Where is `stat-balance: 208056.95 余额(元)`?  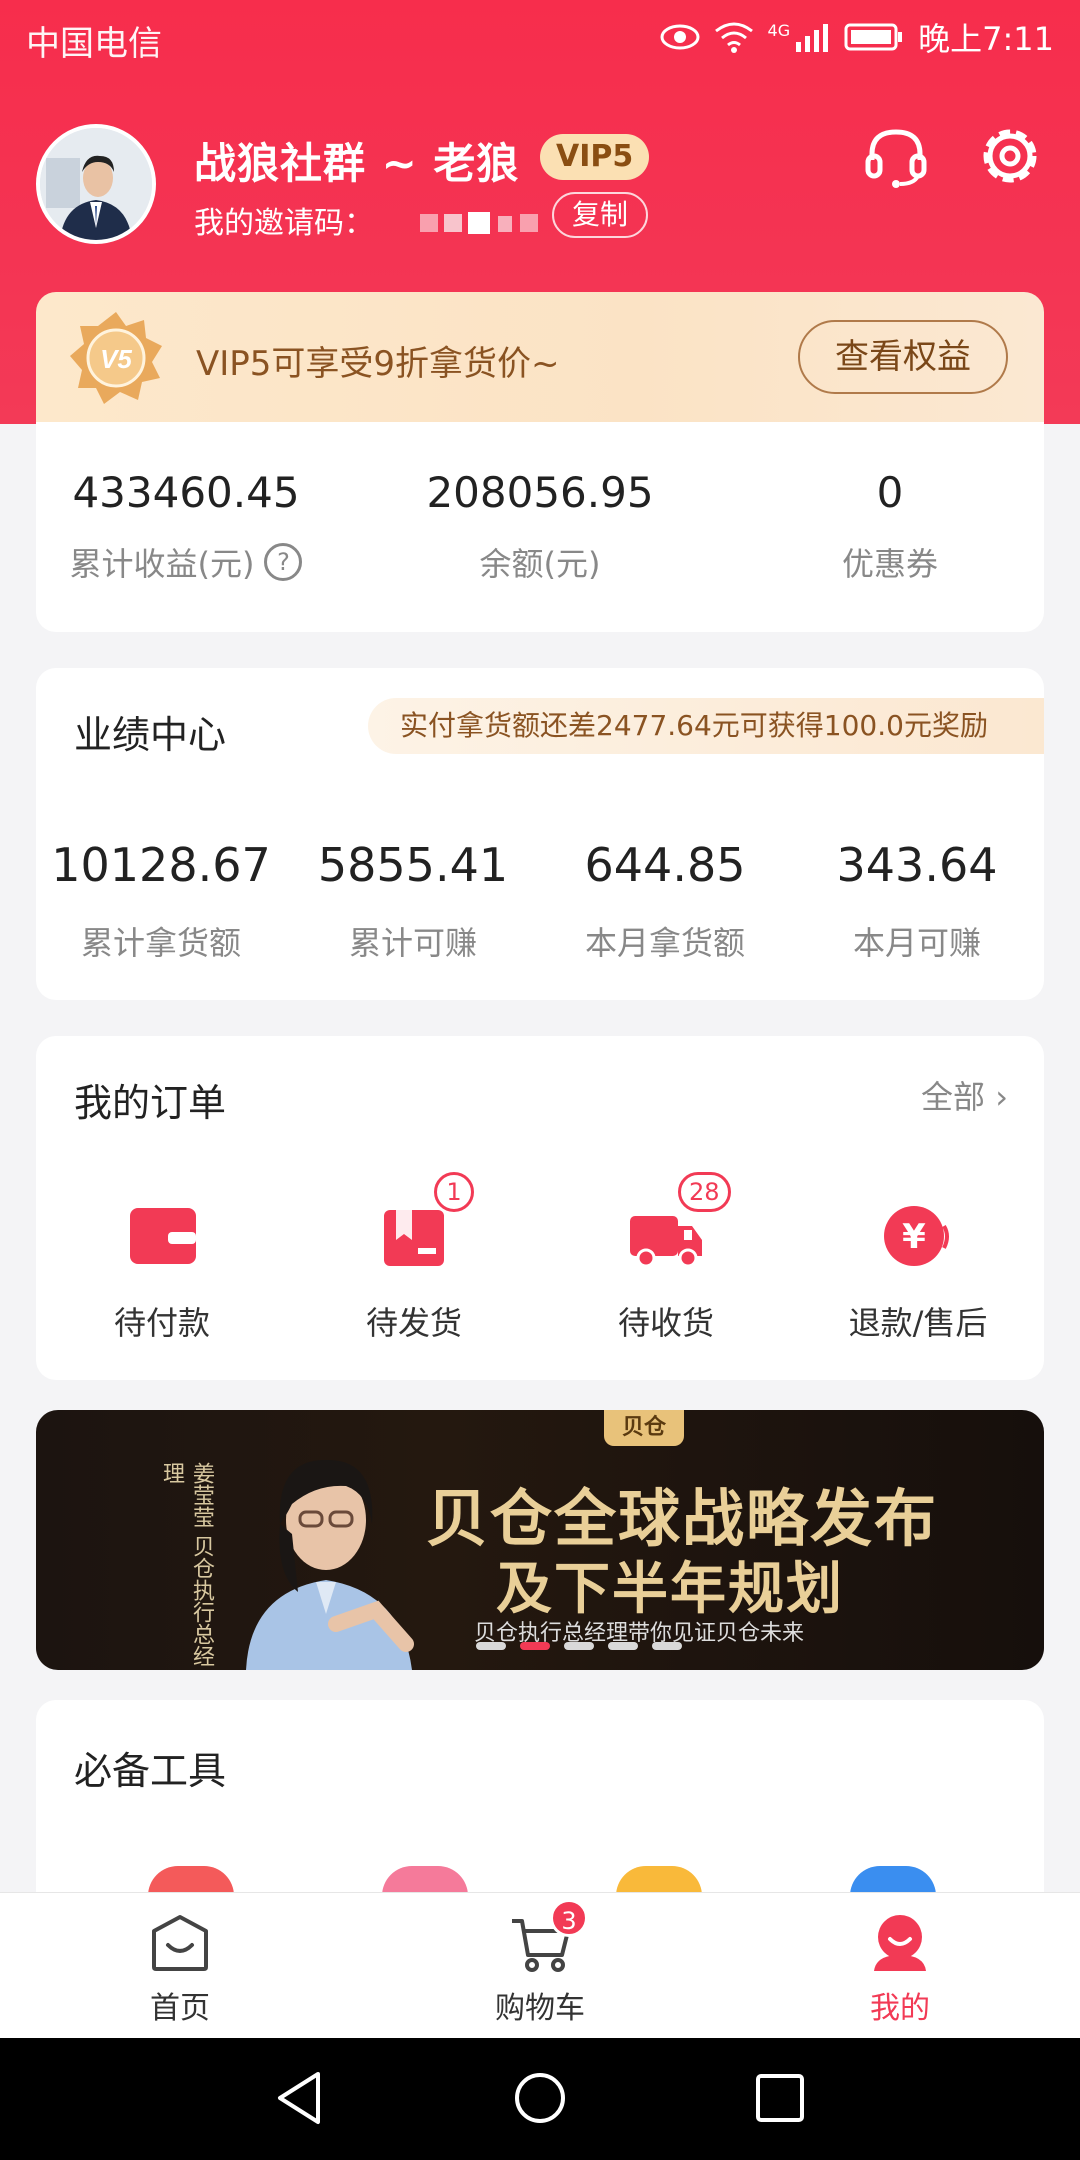
stat-balance: 208056.95 余额(元) is located at coordinates (540, 526).